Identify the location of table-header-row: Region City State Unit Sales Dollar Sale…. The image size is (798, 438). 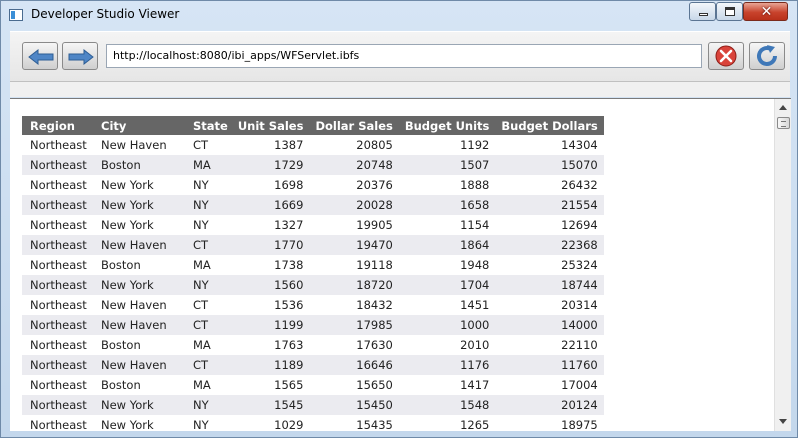
(313, 125).